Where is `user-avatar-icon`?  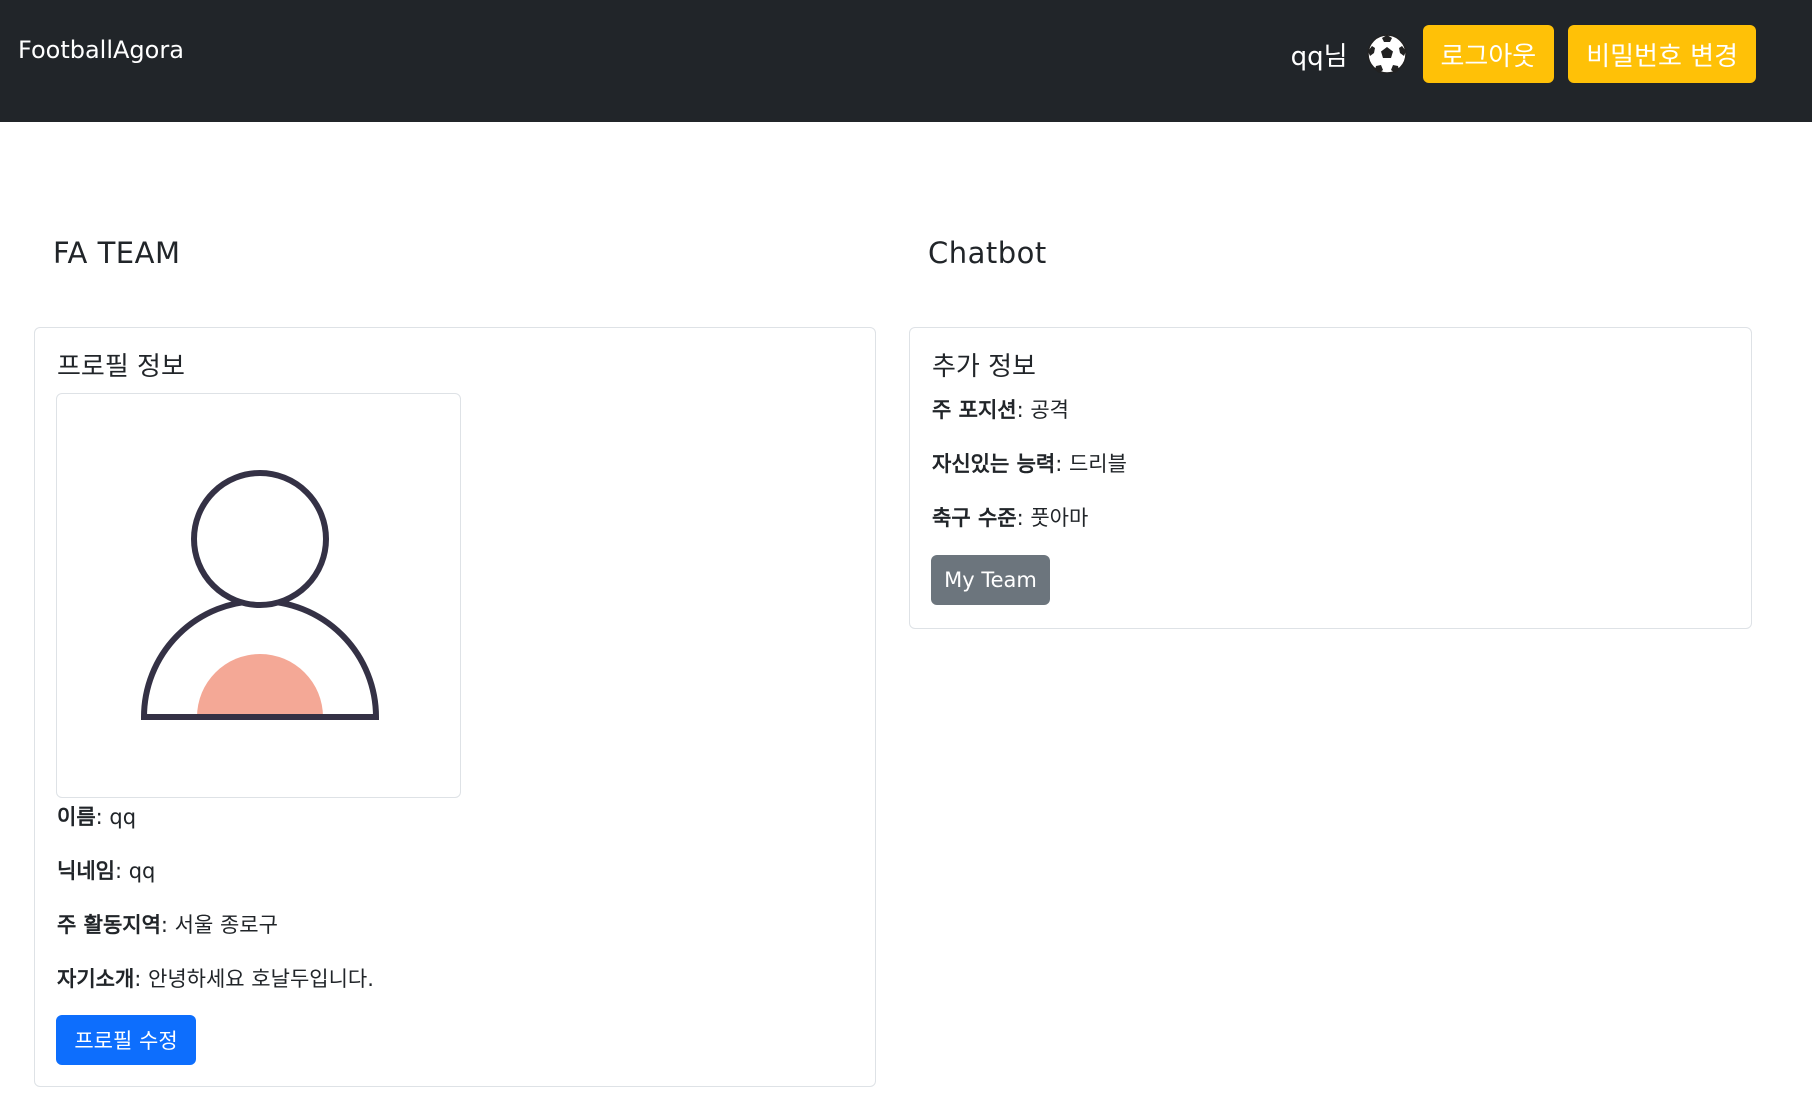 user-avatar-icon is located at coordinates (260, 595).